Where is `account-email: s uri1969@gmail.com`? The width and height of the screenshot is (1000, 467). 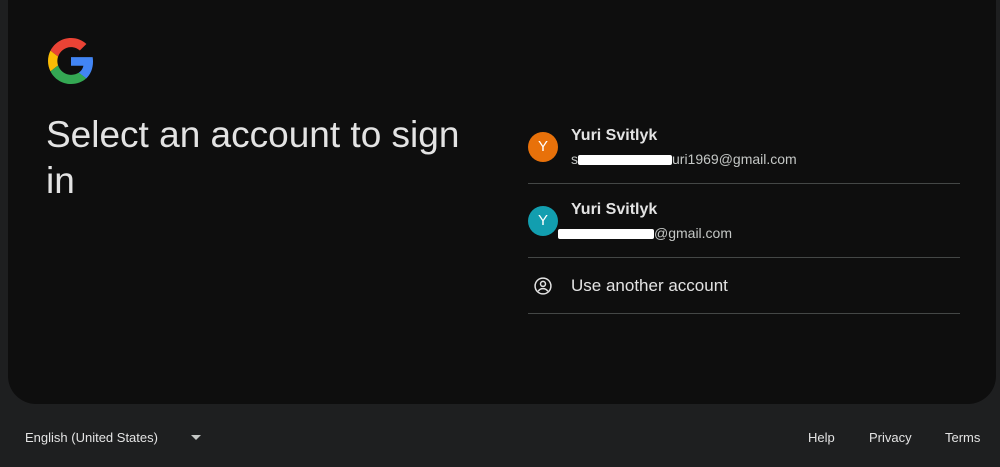 account-email: s uri1969@gmail.com is located at coordinates (684, 159).